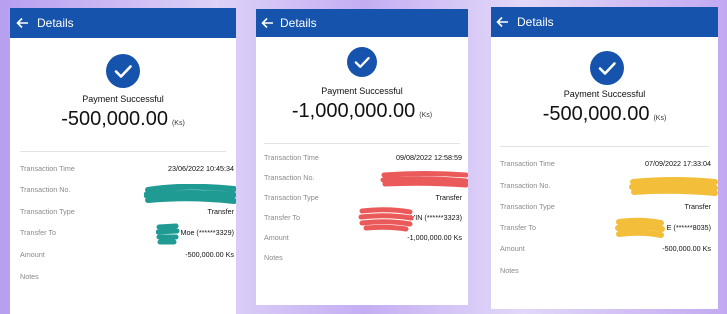  What do you see at coordinates (605, 227) in the screenshot?
I see `row-transfer-to: Transfer To E (******8035)` at bounding box center [605, 227].